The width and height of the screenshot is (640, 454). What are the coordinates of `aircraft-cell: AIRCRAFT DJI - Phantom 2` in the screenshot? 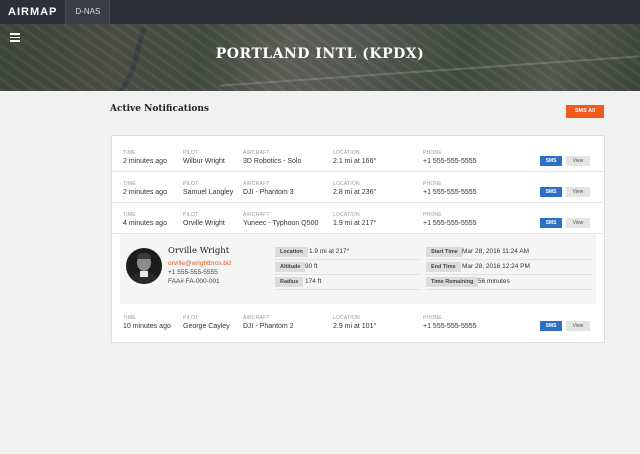 It's located at (268, 322).